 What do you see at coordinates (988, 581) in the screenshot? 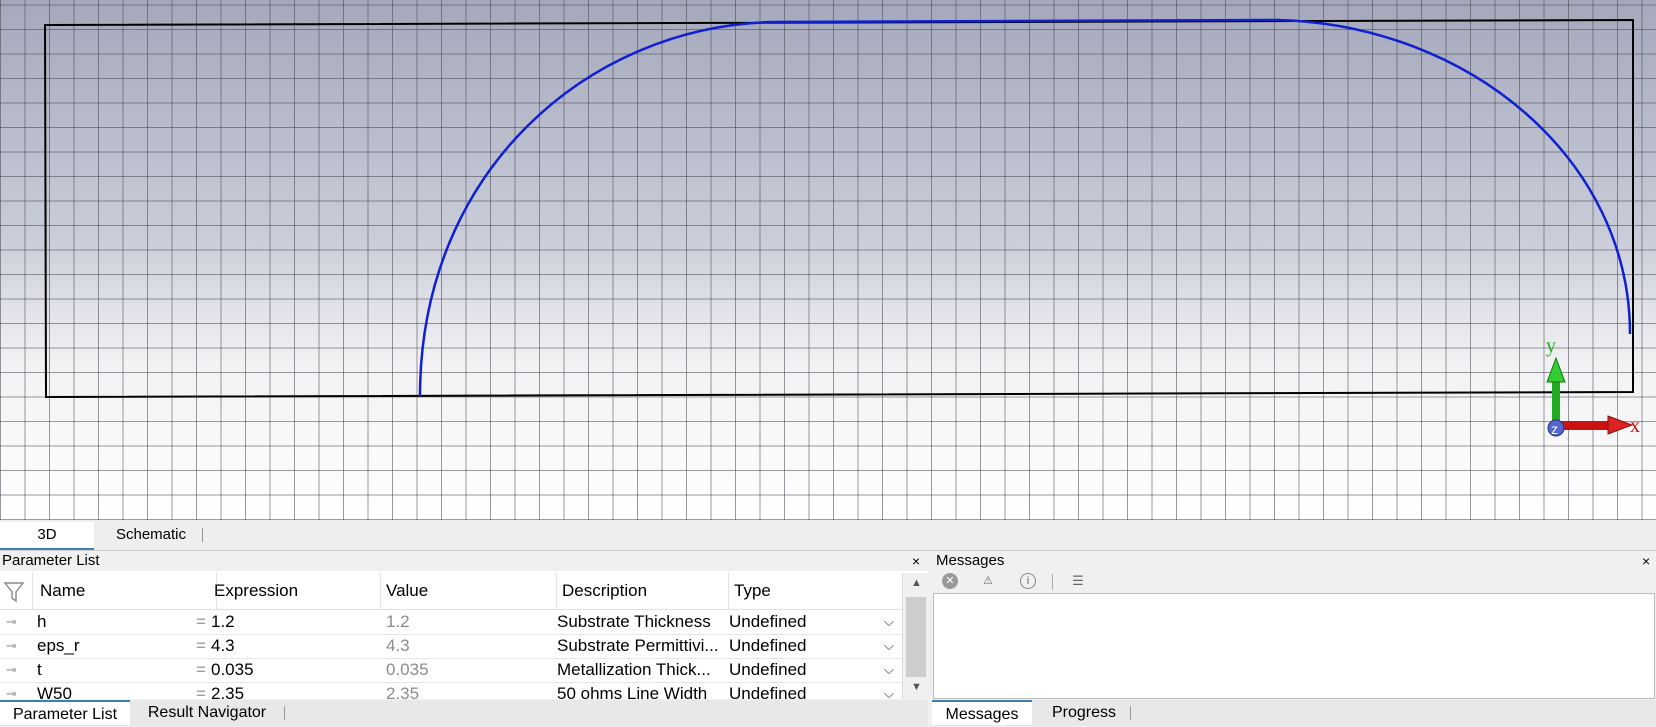
I see `warning-filter-icon: ⚠` at bounding box center [988, 581].